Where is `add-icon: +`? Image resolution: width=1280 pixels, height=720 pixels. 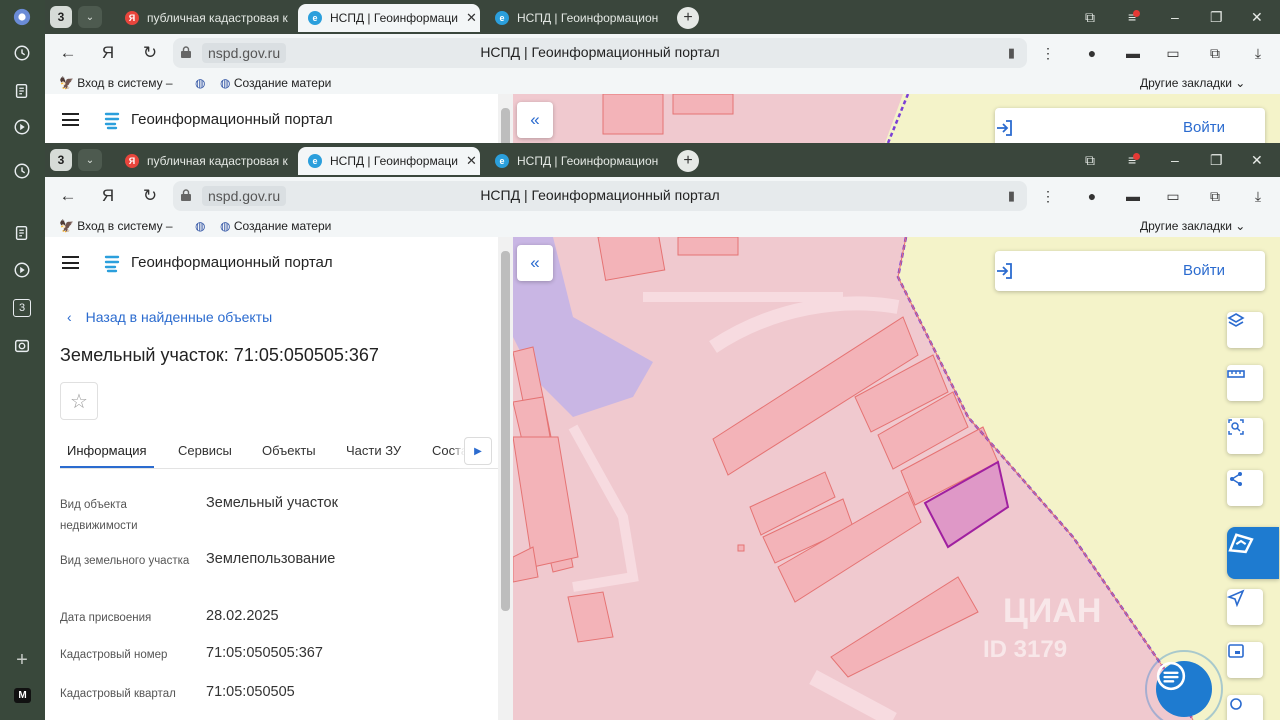 add-icon: + is located at coordinates (22, 660).